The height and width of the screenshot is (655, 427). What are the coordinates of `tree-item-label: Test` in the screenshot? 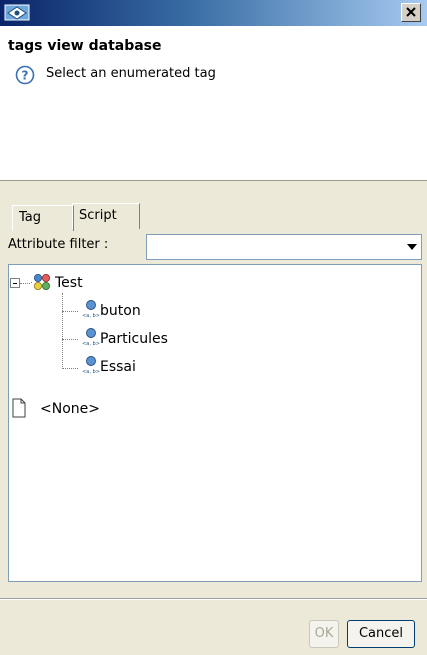 It's located at (69, 283).